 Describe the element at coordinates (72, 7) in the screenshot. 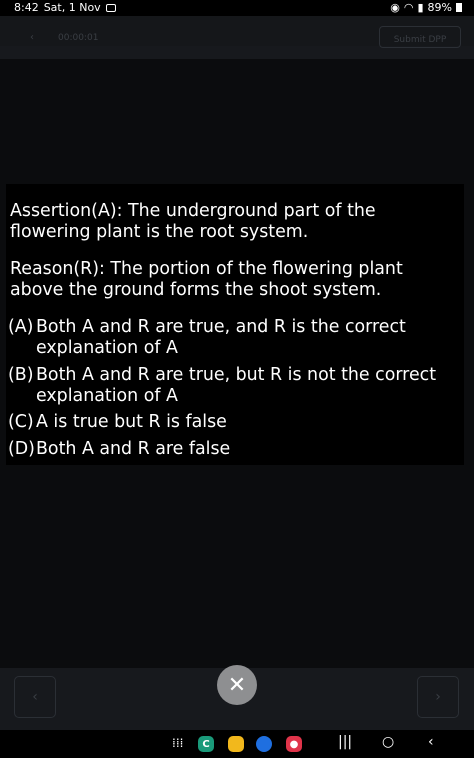

I see `status-date: Sat, 1 Nov` at that location.